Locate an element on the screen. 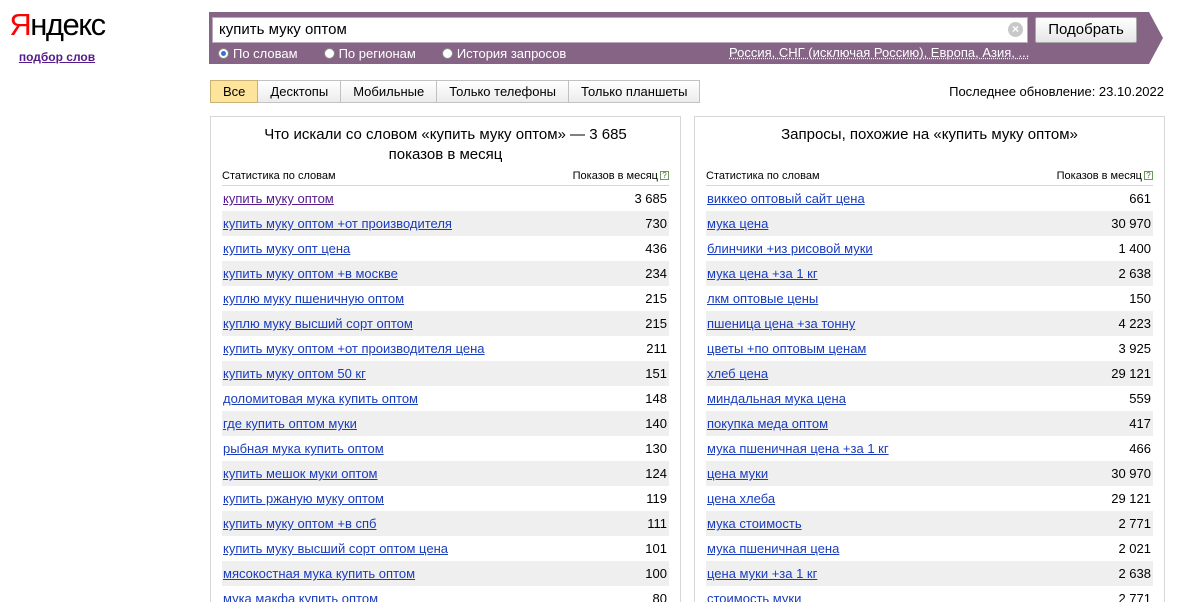 The image size is (1184, 602). keyword-link: мука макфа купить оптом is located at coordinates (300, 594).